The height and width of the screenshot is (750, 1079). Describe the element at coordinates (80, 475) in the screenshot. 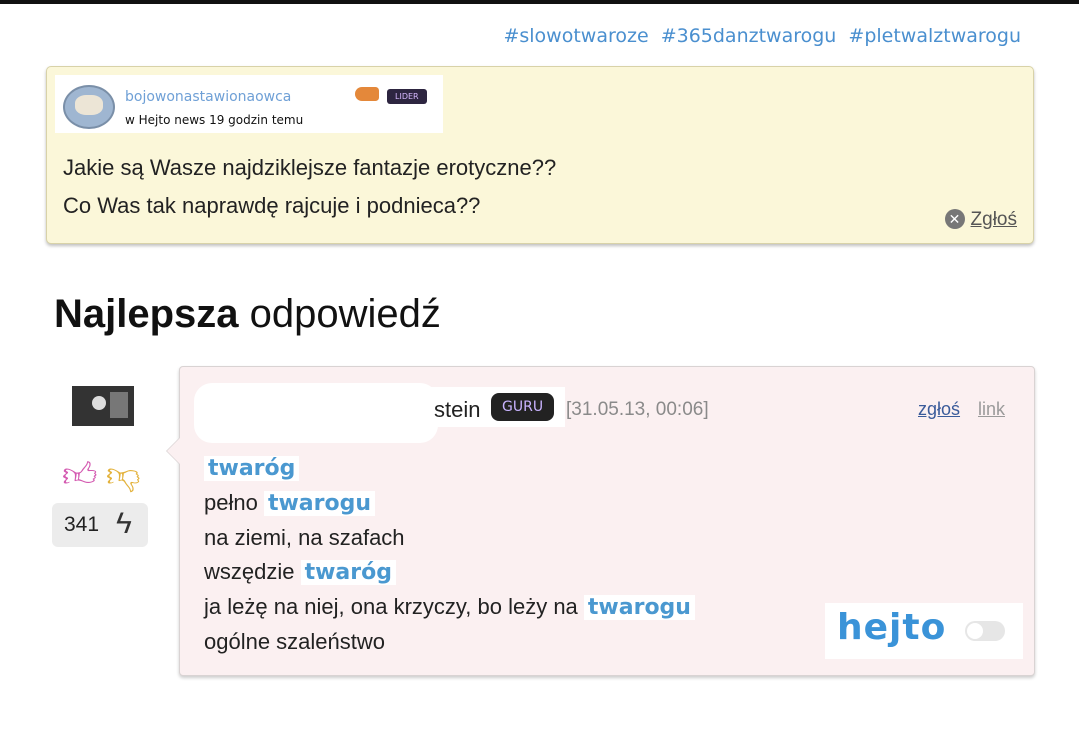

I see `thumbs-up-icon: 👍︎` at that location.